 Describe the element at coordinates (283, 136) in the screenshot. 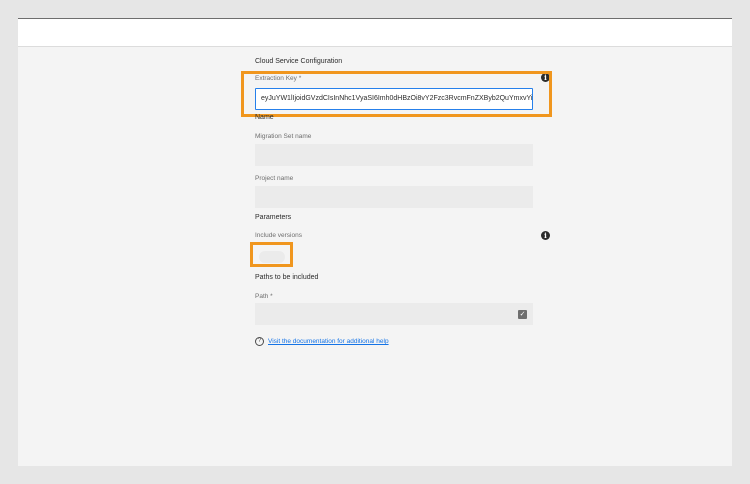

I see `migration-set-name-label: Migration Set name` at that location.